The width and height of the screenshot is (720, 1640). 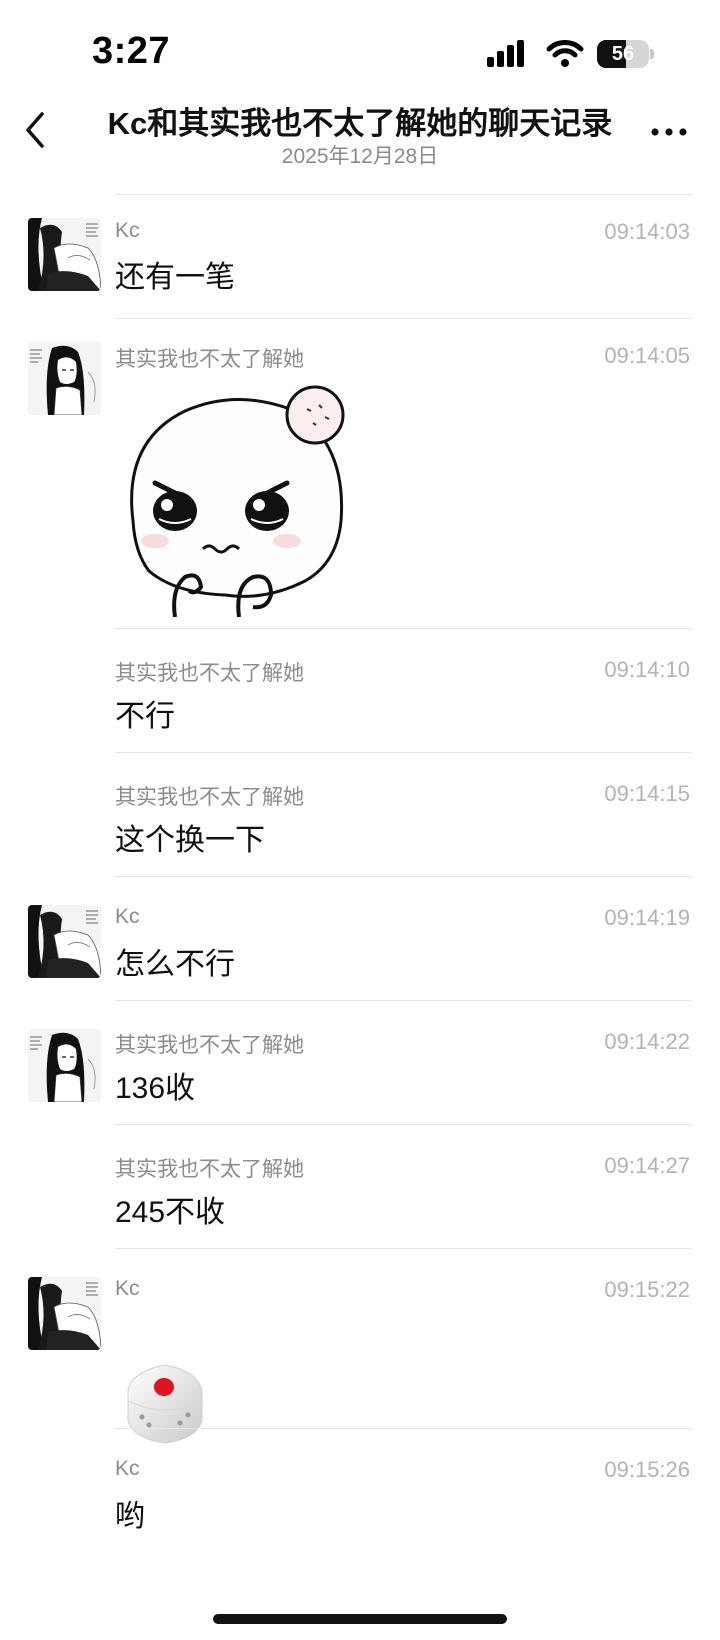 What do you see at coordinates (164, 1387) in the screenshot?
I see `dice-pip` at bounding box center [164, 1387].